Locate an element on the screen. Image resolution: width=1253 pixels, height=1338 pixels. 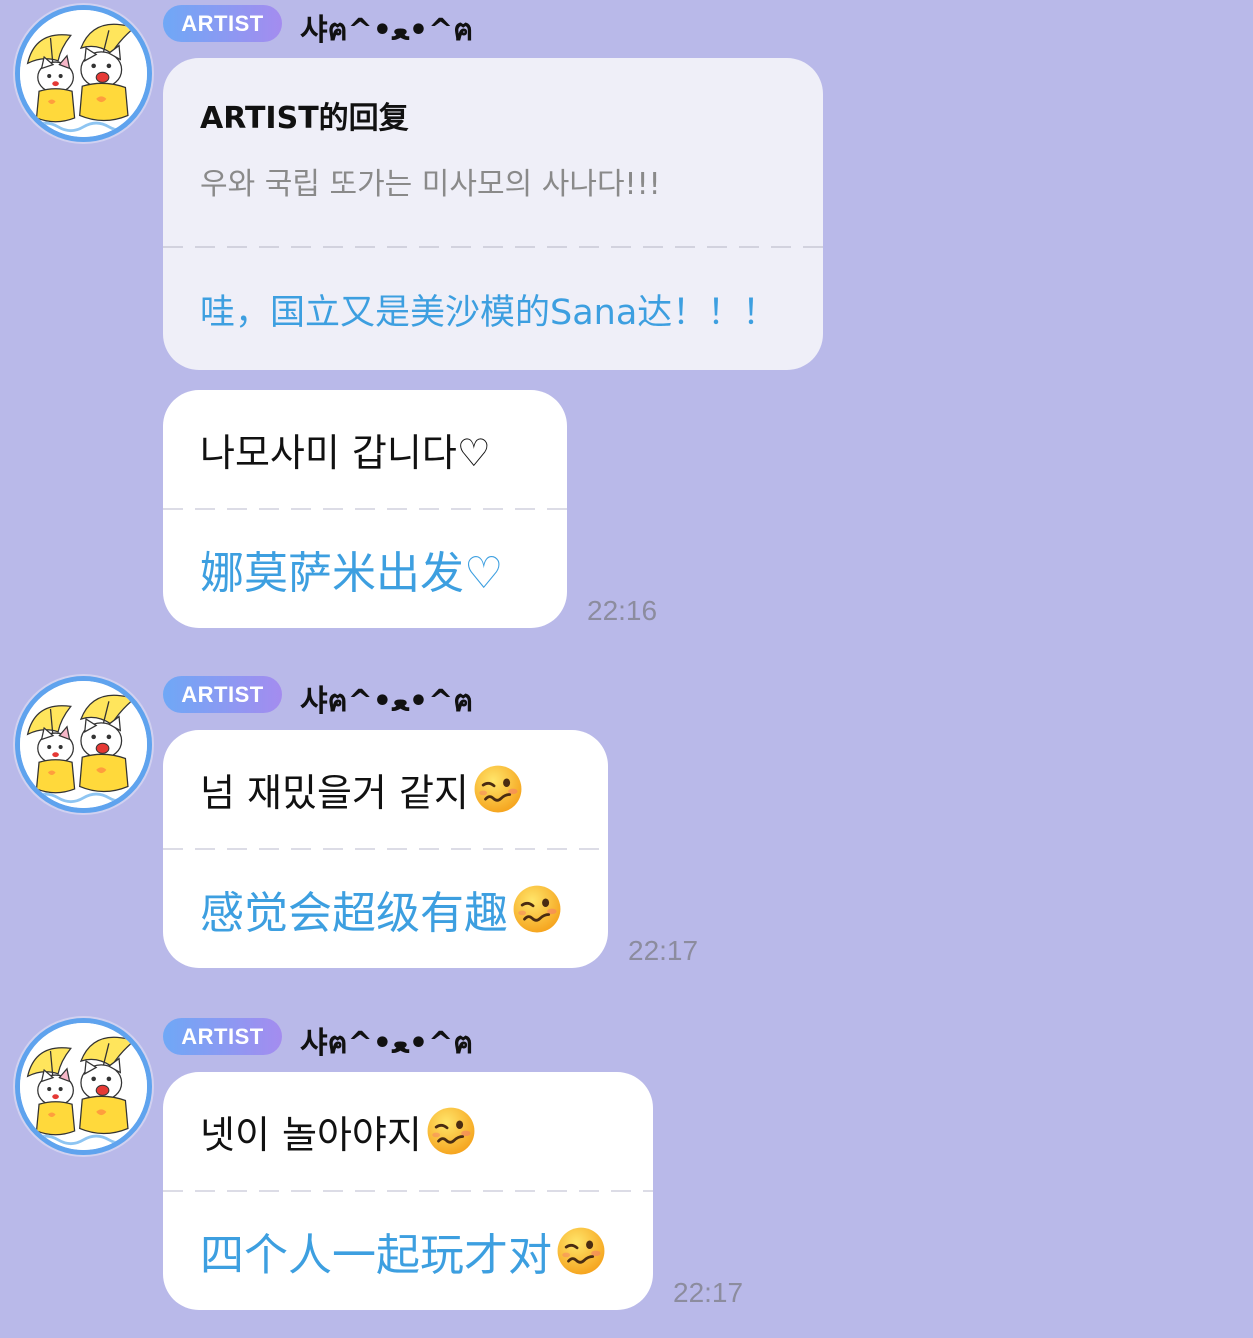
message-original-section: 넷이 놀아야지 is located at coordinates (408, 1131).